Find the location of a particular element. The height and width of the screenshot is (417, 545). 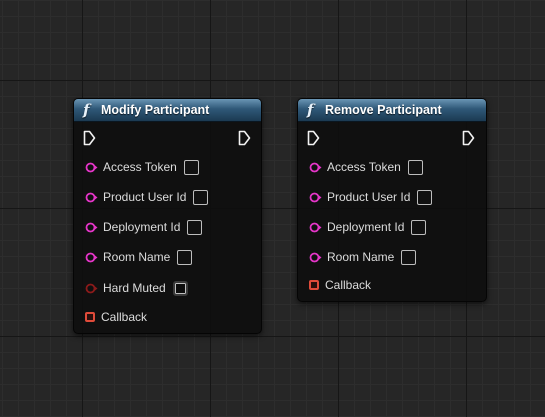

pin-row-hard-muted: Hard Muted is located at coordinates (136, 288).